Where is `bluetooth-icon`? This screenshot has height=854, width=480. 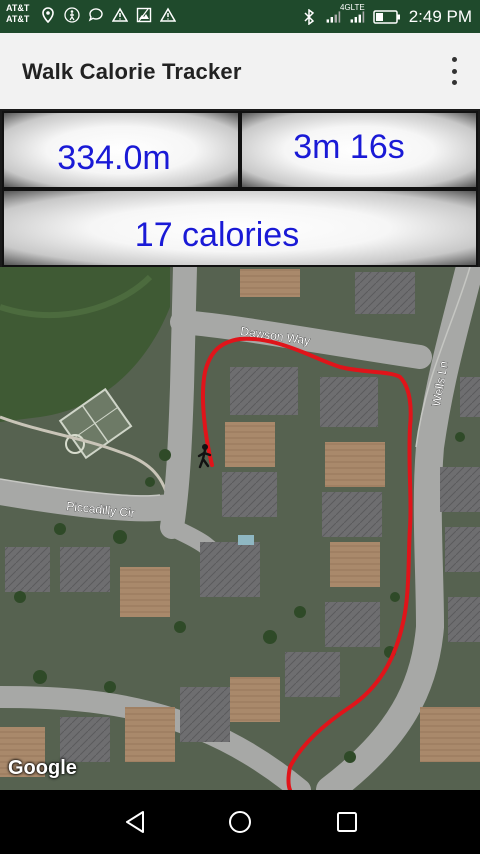 bluetooth-icon is located at coordinates (309, 16).